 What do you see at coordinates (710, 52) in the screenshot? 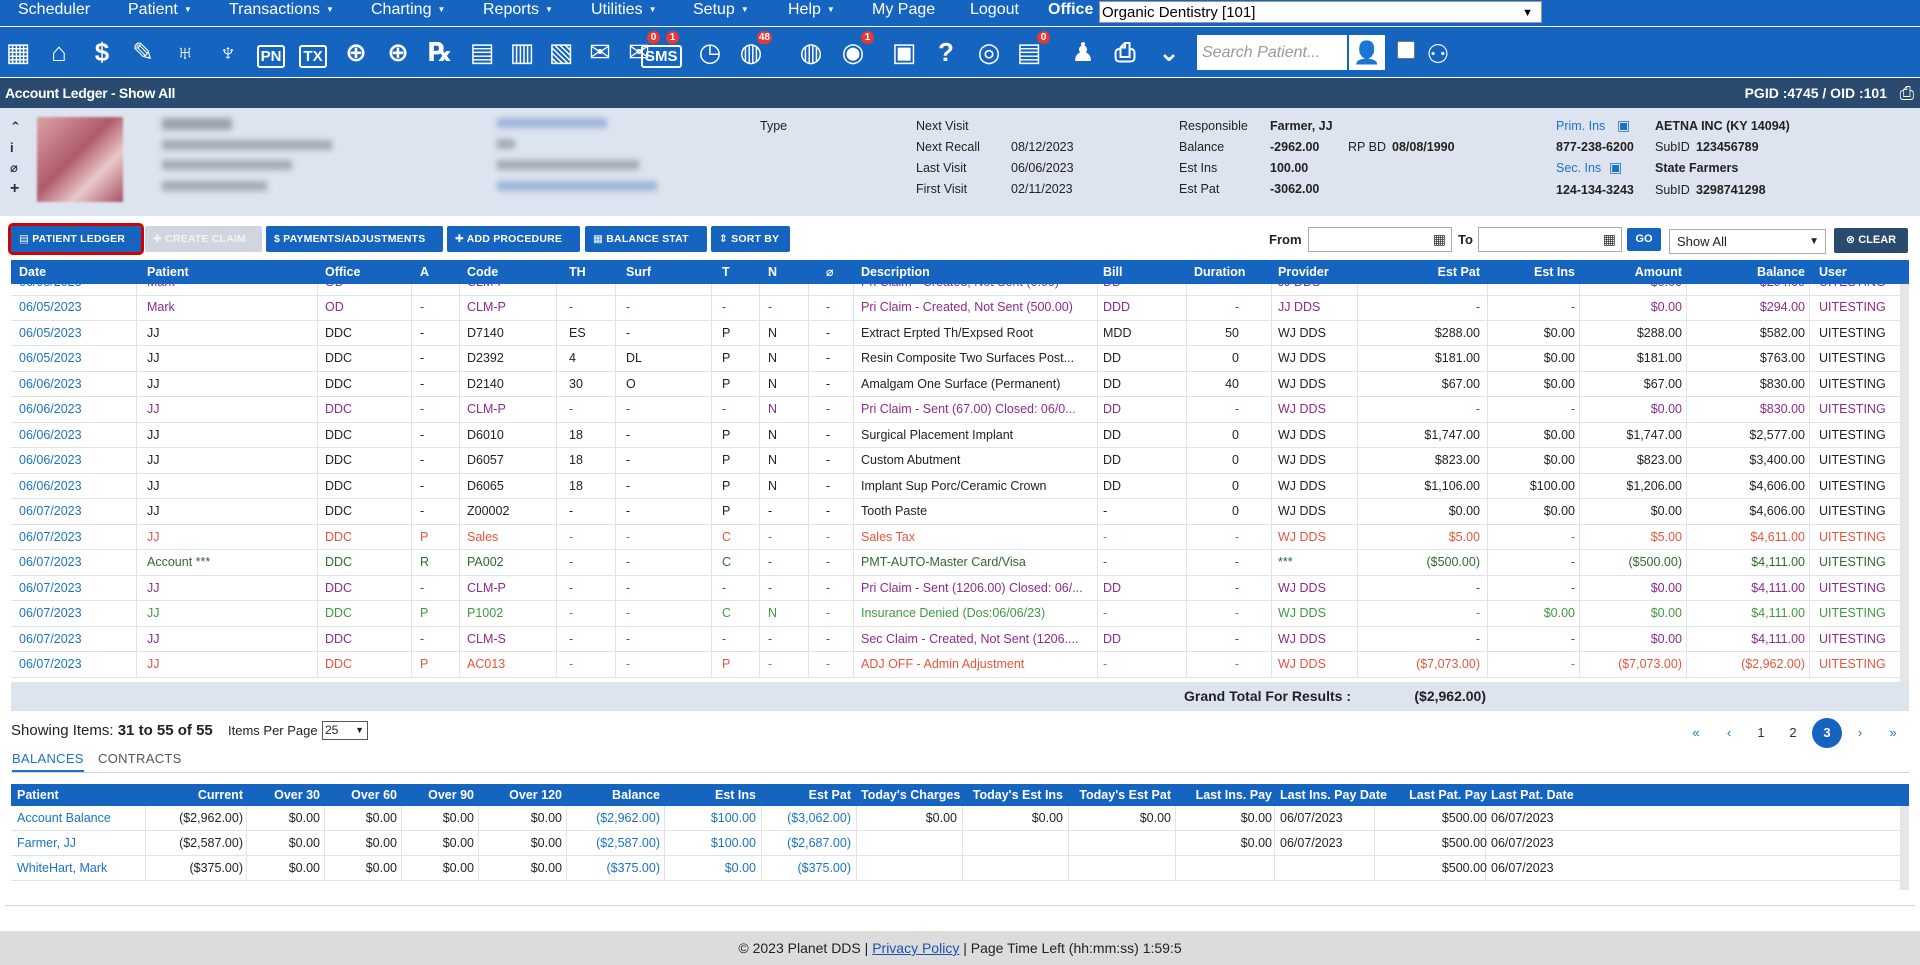
I see `clock-icon: ◷` at bounding box center [710, 52].